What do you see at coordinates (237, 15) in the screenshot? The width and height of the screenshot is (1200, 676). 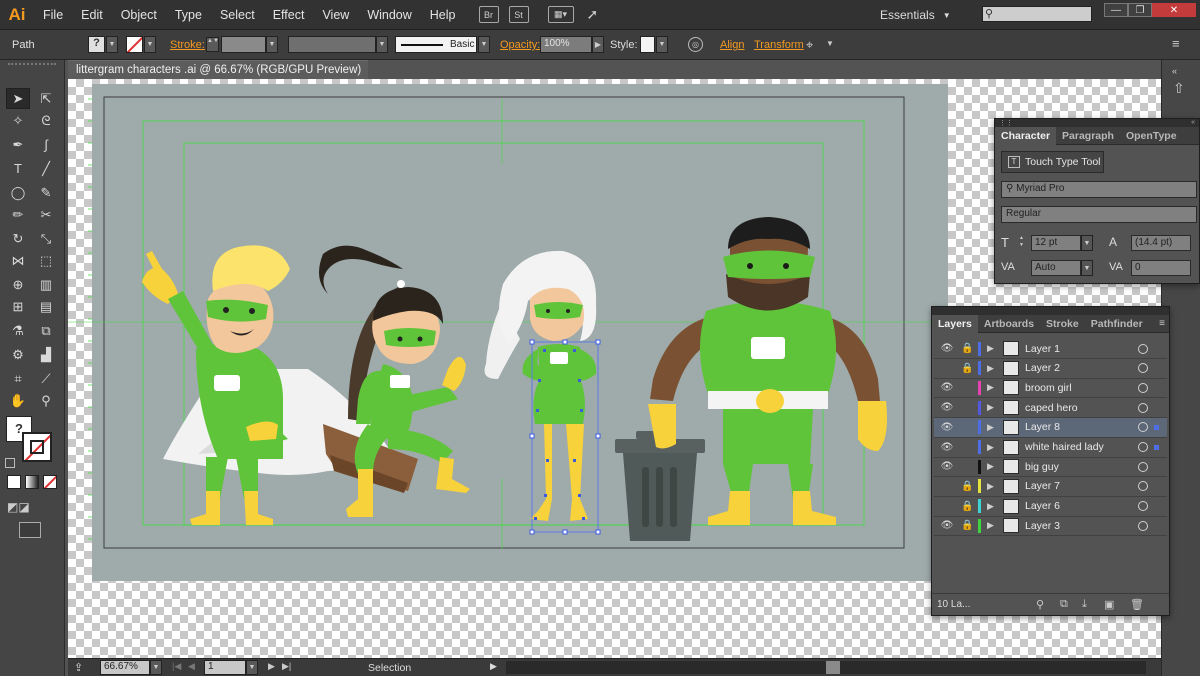 I see `menu-select: Select` at bounding box center [237, 15].